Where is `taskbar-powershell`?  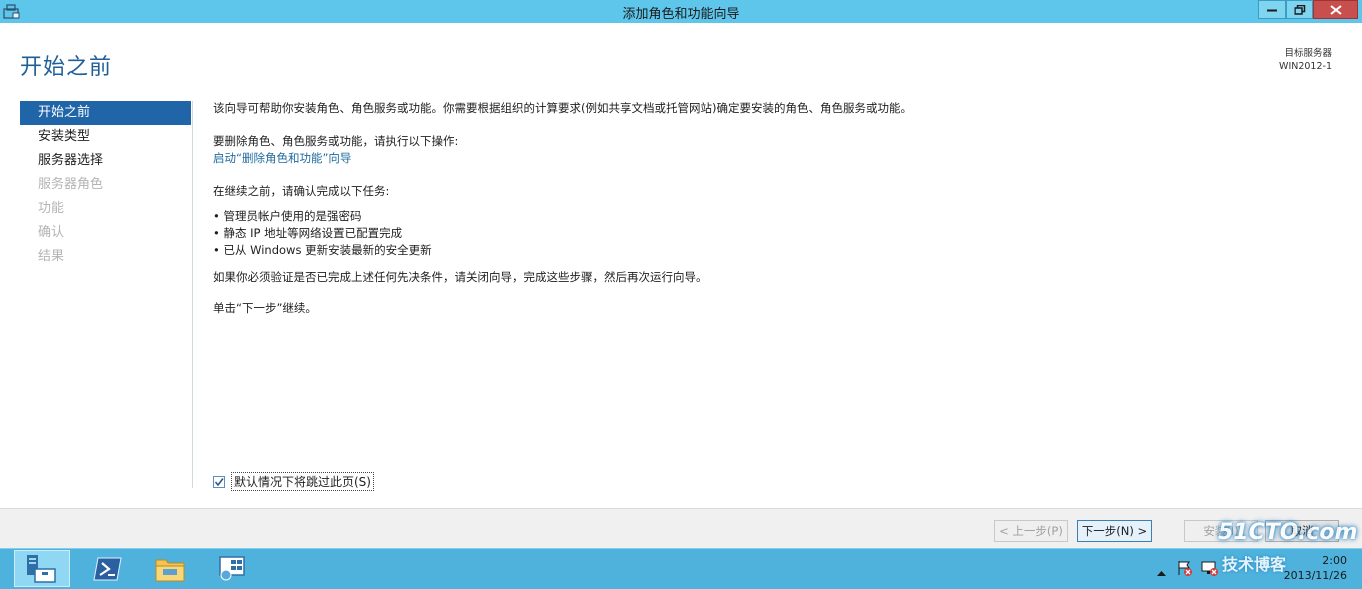
taskbar-powershell is located at coordinates (108, 568).